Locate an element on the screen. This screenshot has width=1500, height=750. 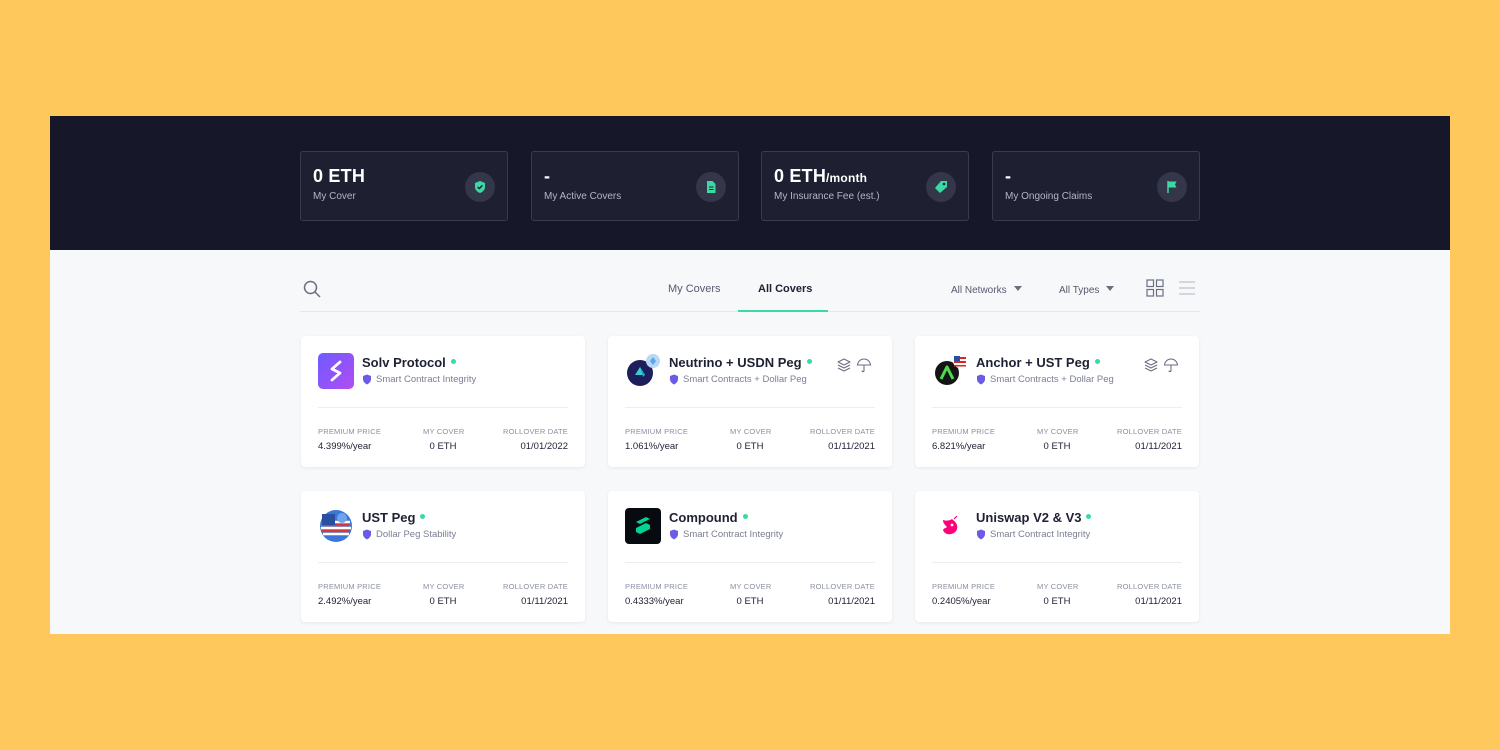
network-filter-label: All Networks is located at coordinates (979, 290).